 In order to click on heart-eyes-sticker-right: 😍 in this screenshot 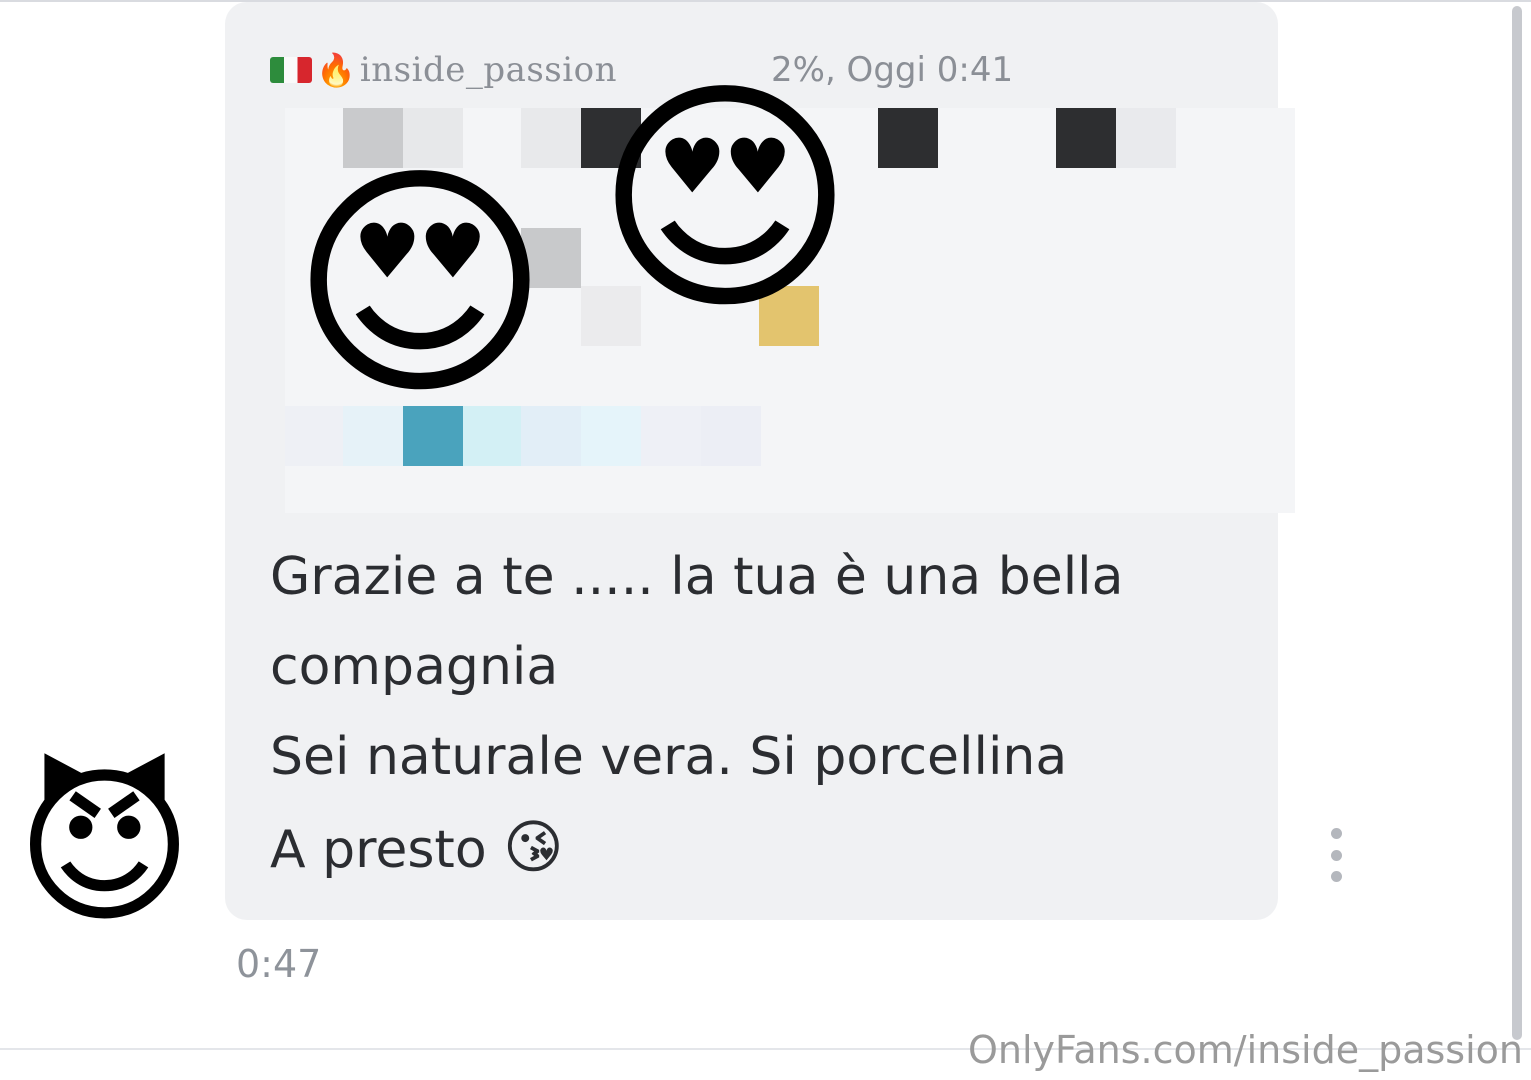, I will do `click(725, 199)`.